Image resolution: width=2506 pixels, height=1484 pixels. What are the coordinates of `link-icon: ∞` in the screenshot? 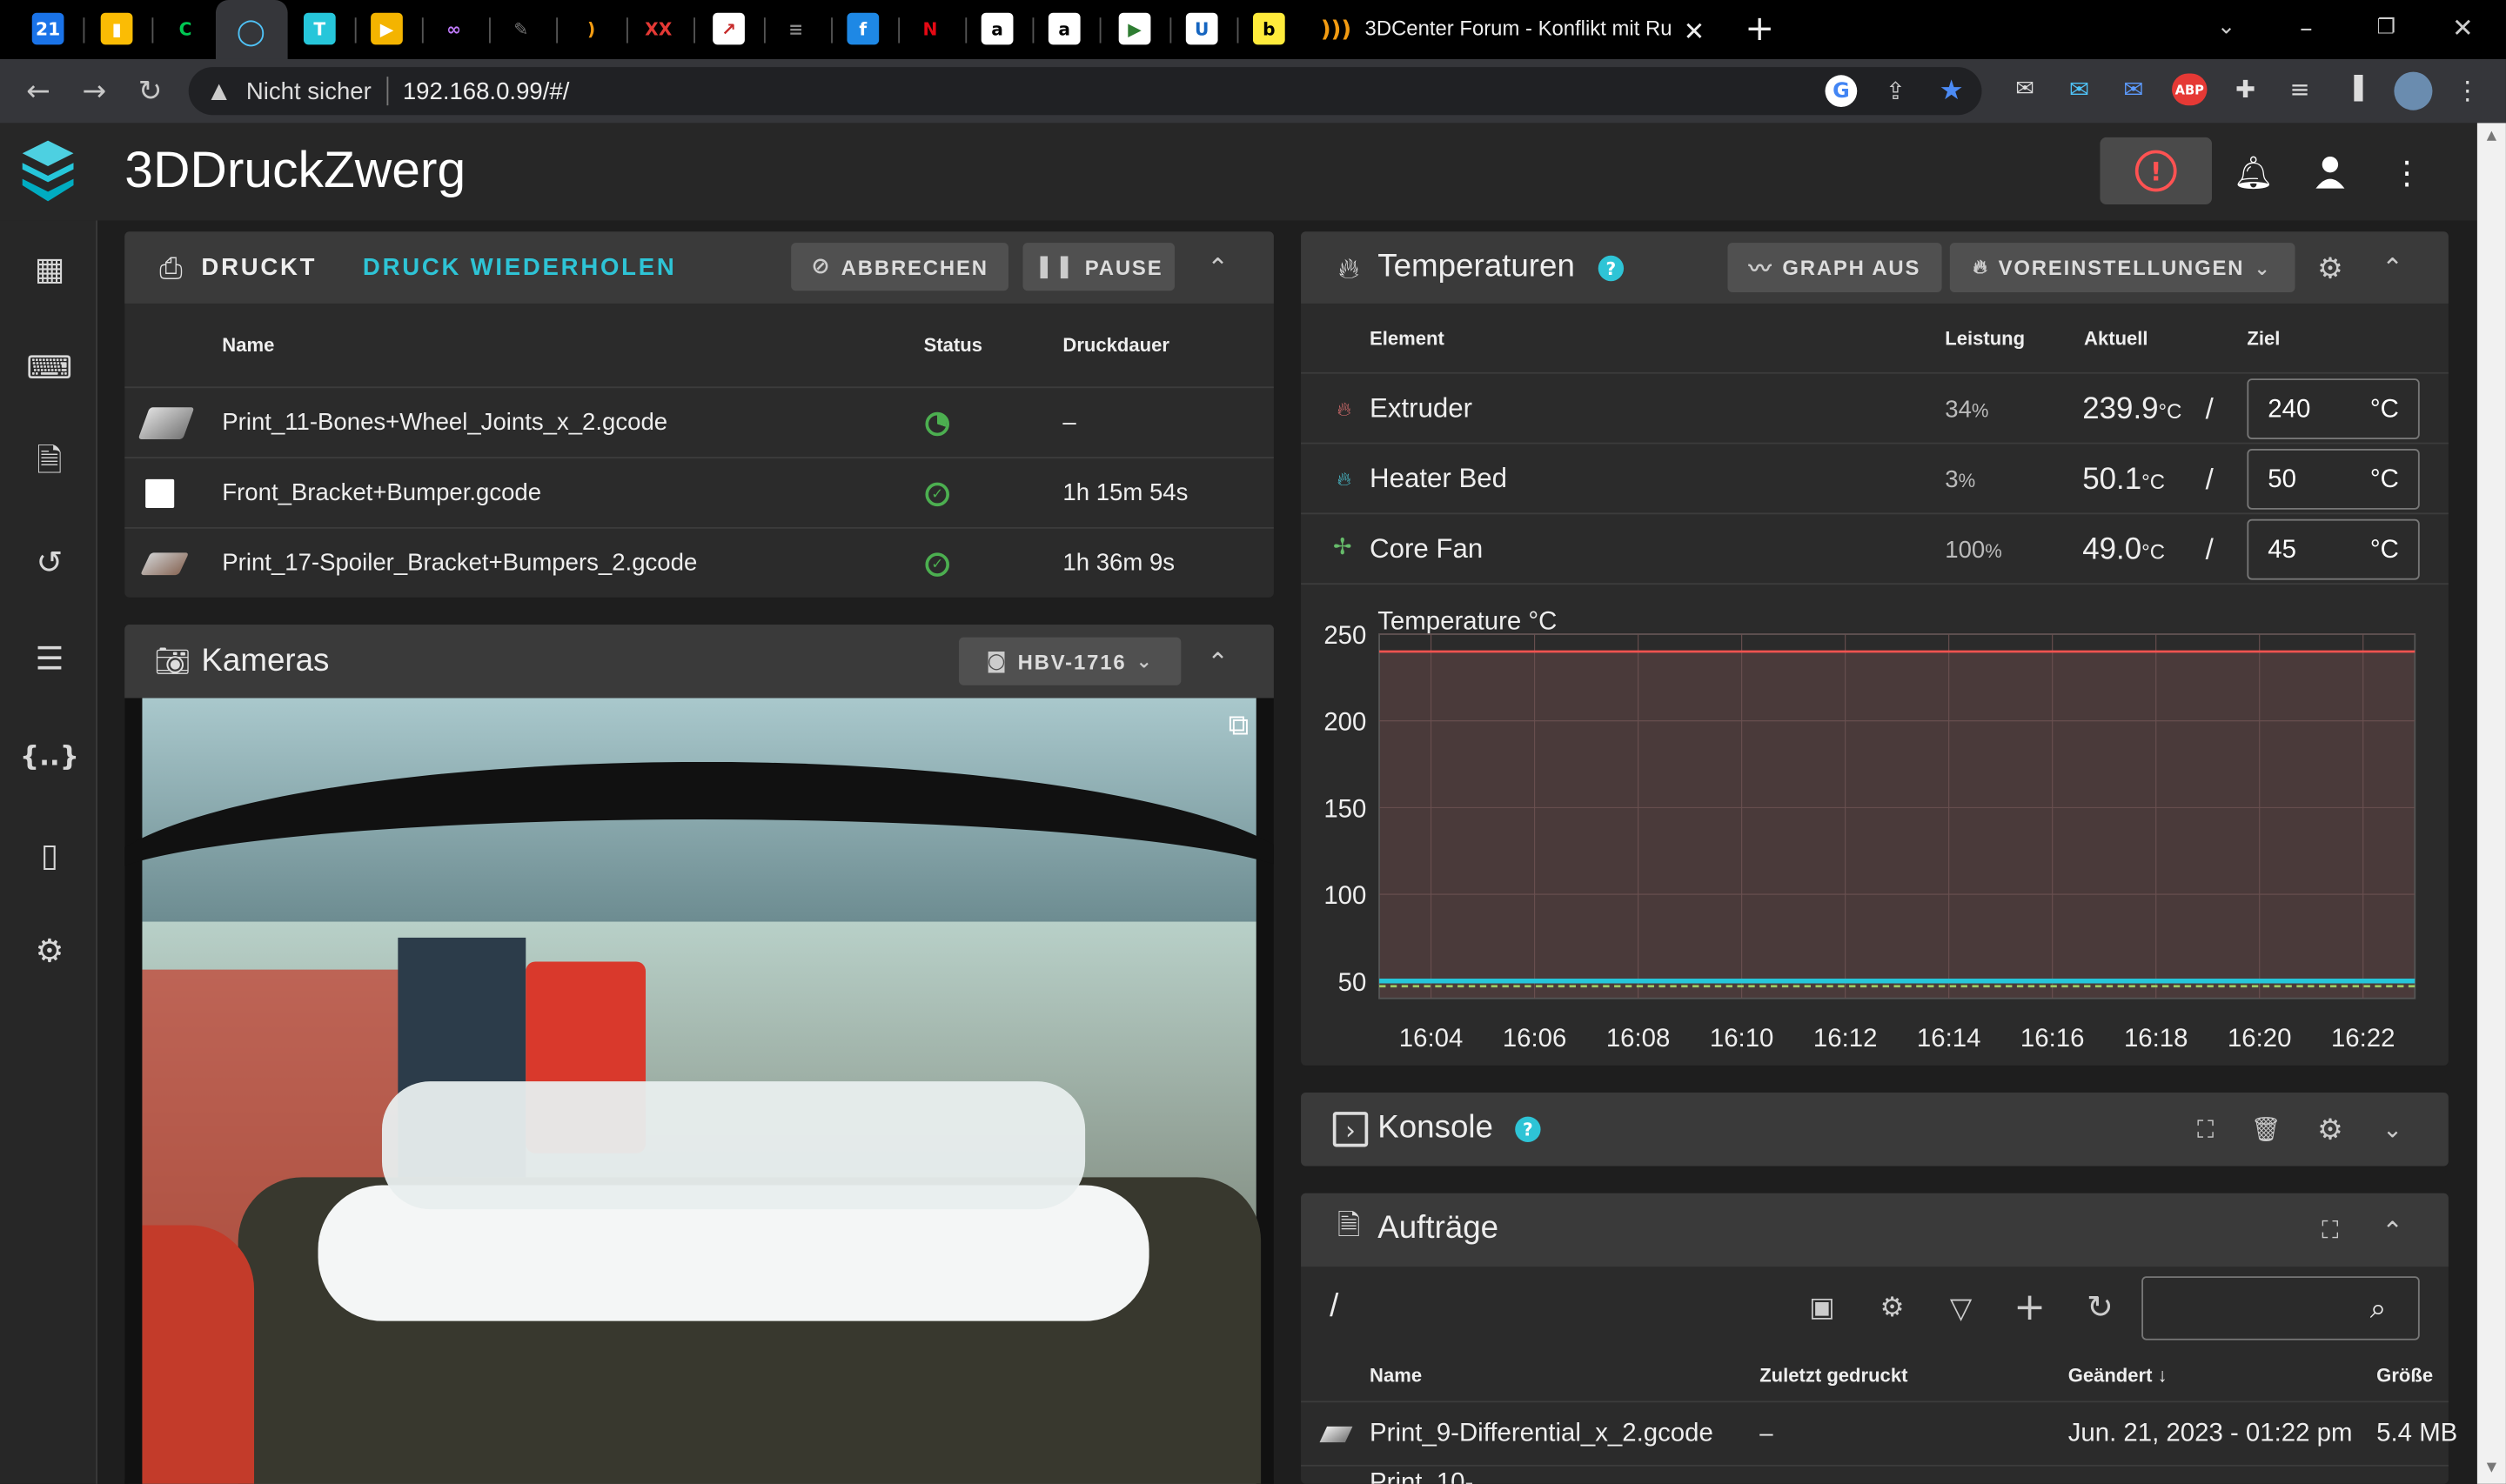 It's located at (454, 28).